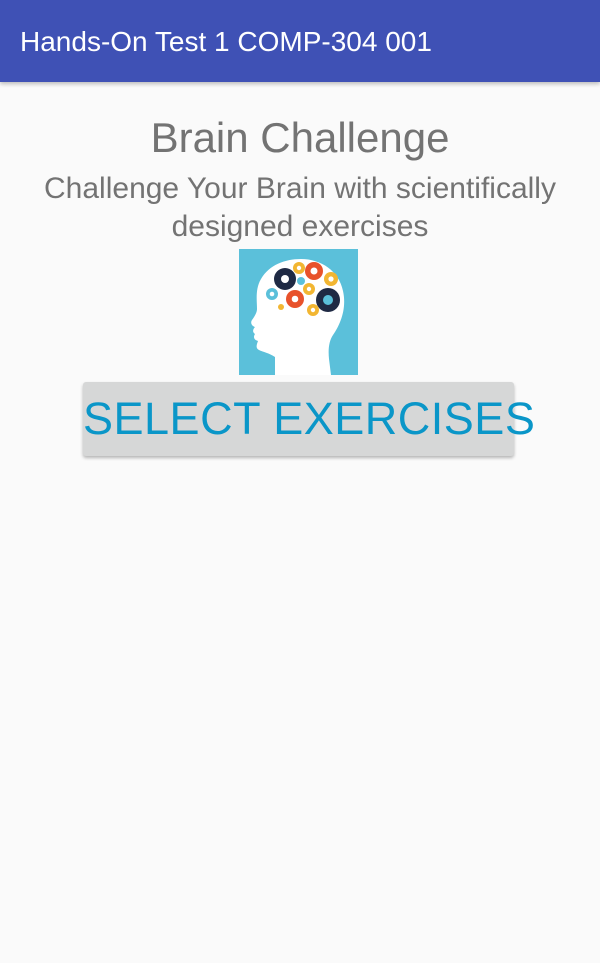 The height and width of the screenshot is (963, 600). I want to click on select-exercises-label: SELECT EXERCISES, so click(309, 418).